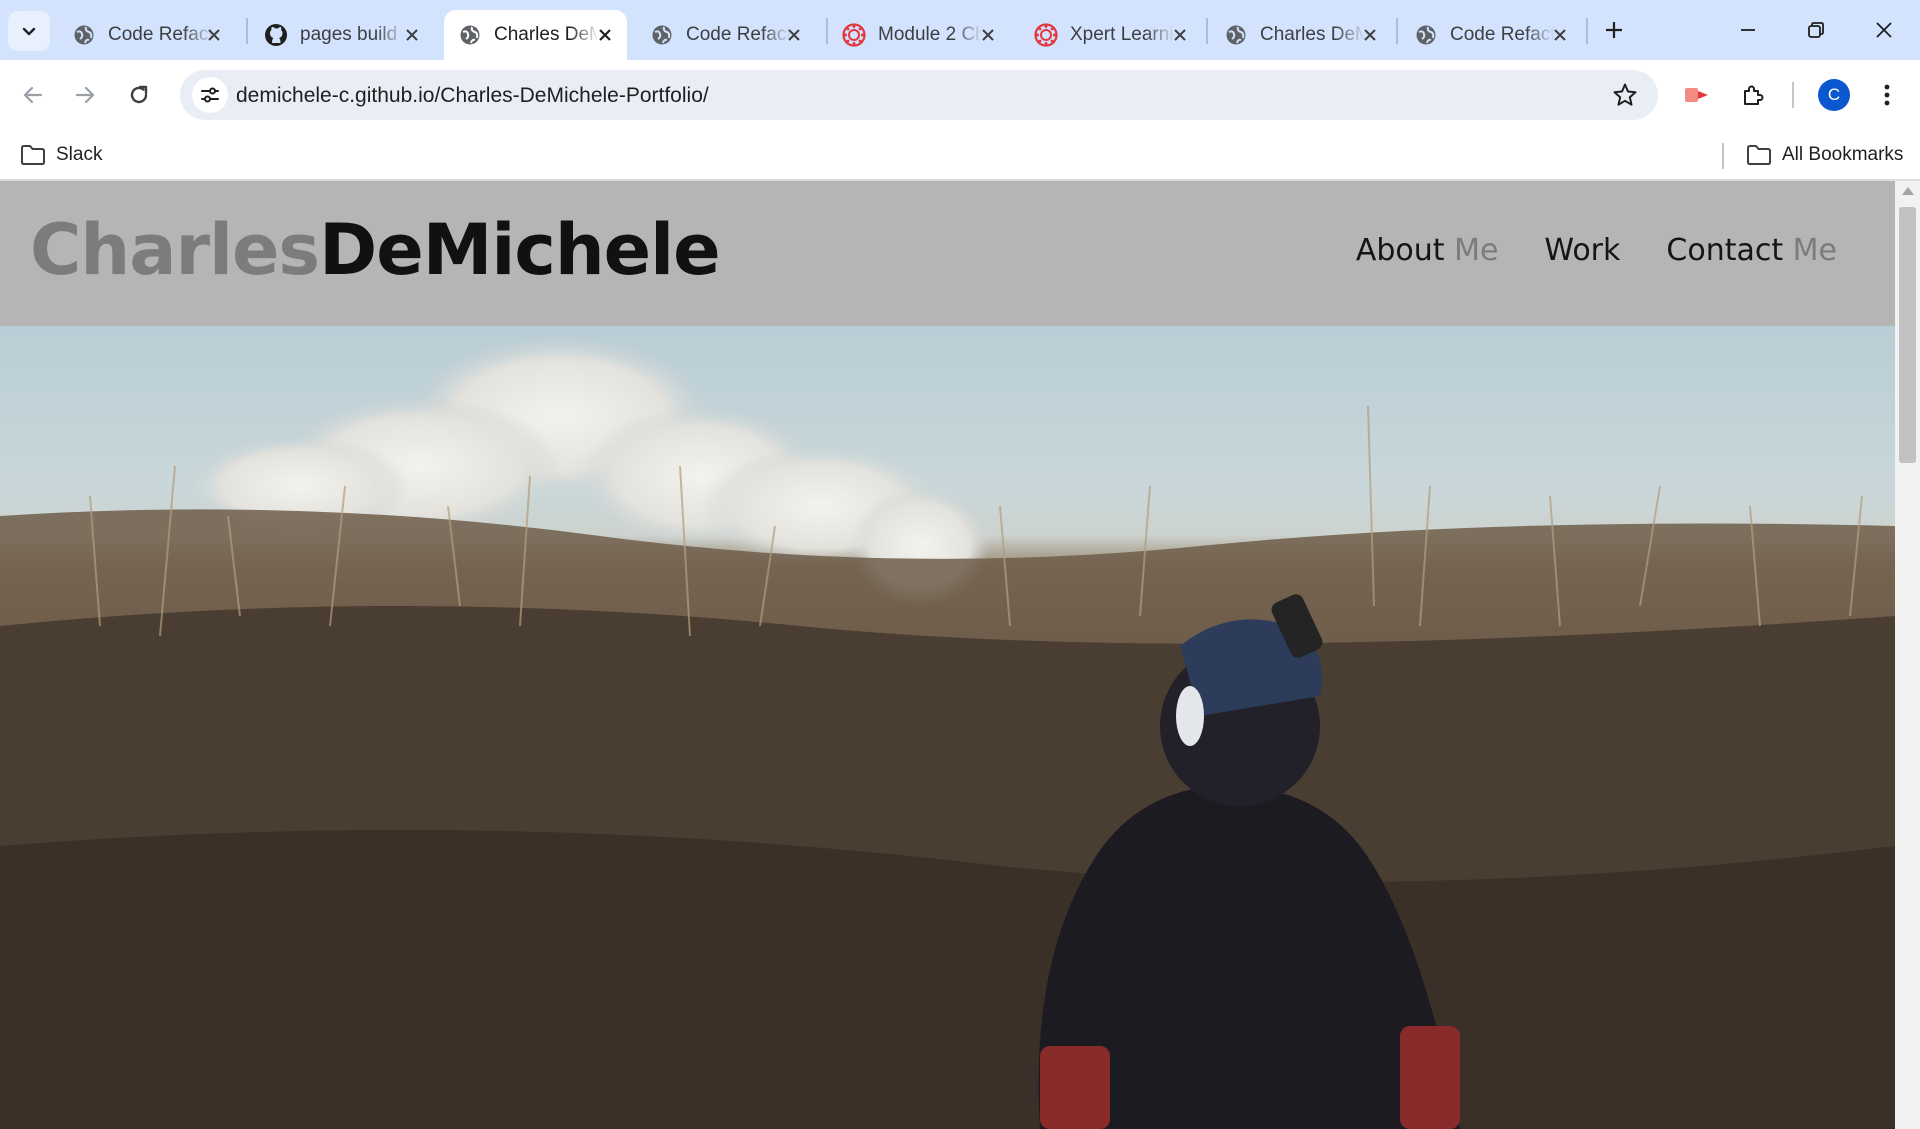 The width and height of the screenshot is (1920, 1129). Describe the element at coordinates (1908, 191) in the screenshot. I see `scroll-up-arrow-icon` at that location.